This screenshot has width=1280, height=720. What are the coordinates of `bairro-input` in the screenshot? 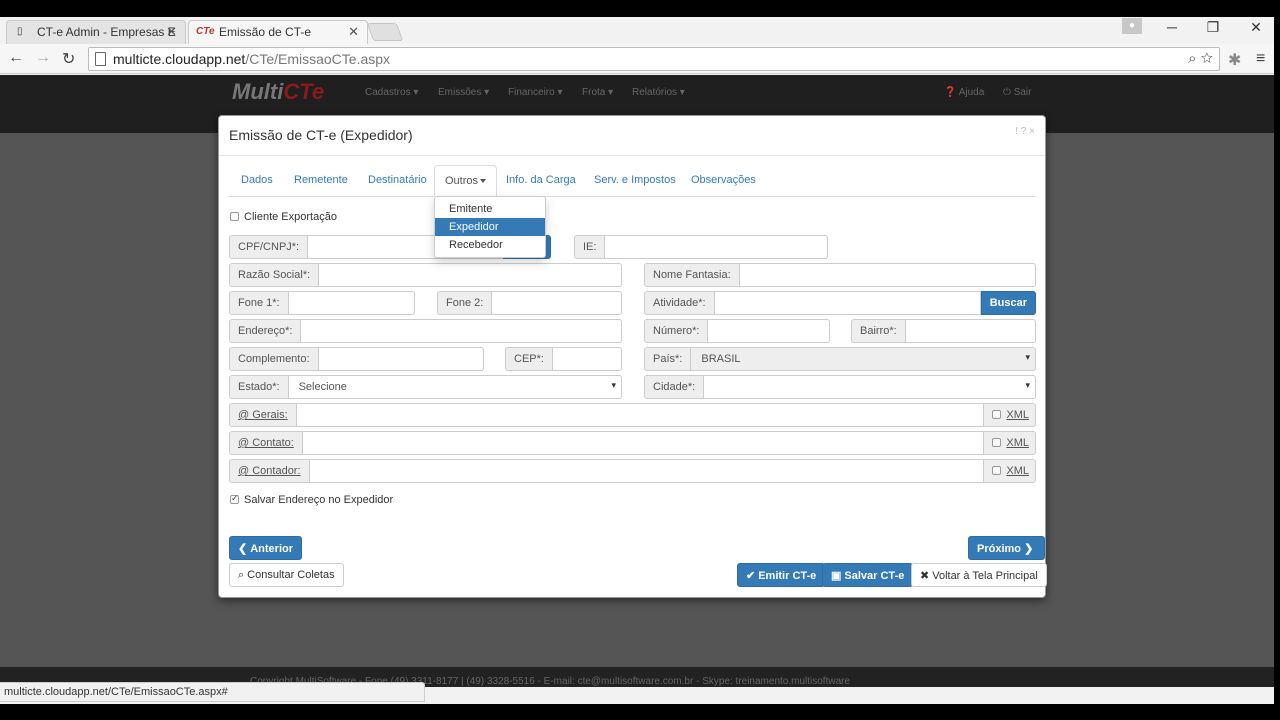 It's located at (970, 331).